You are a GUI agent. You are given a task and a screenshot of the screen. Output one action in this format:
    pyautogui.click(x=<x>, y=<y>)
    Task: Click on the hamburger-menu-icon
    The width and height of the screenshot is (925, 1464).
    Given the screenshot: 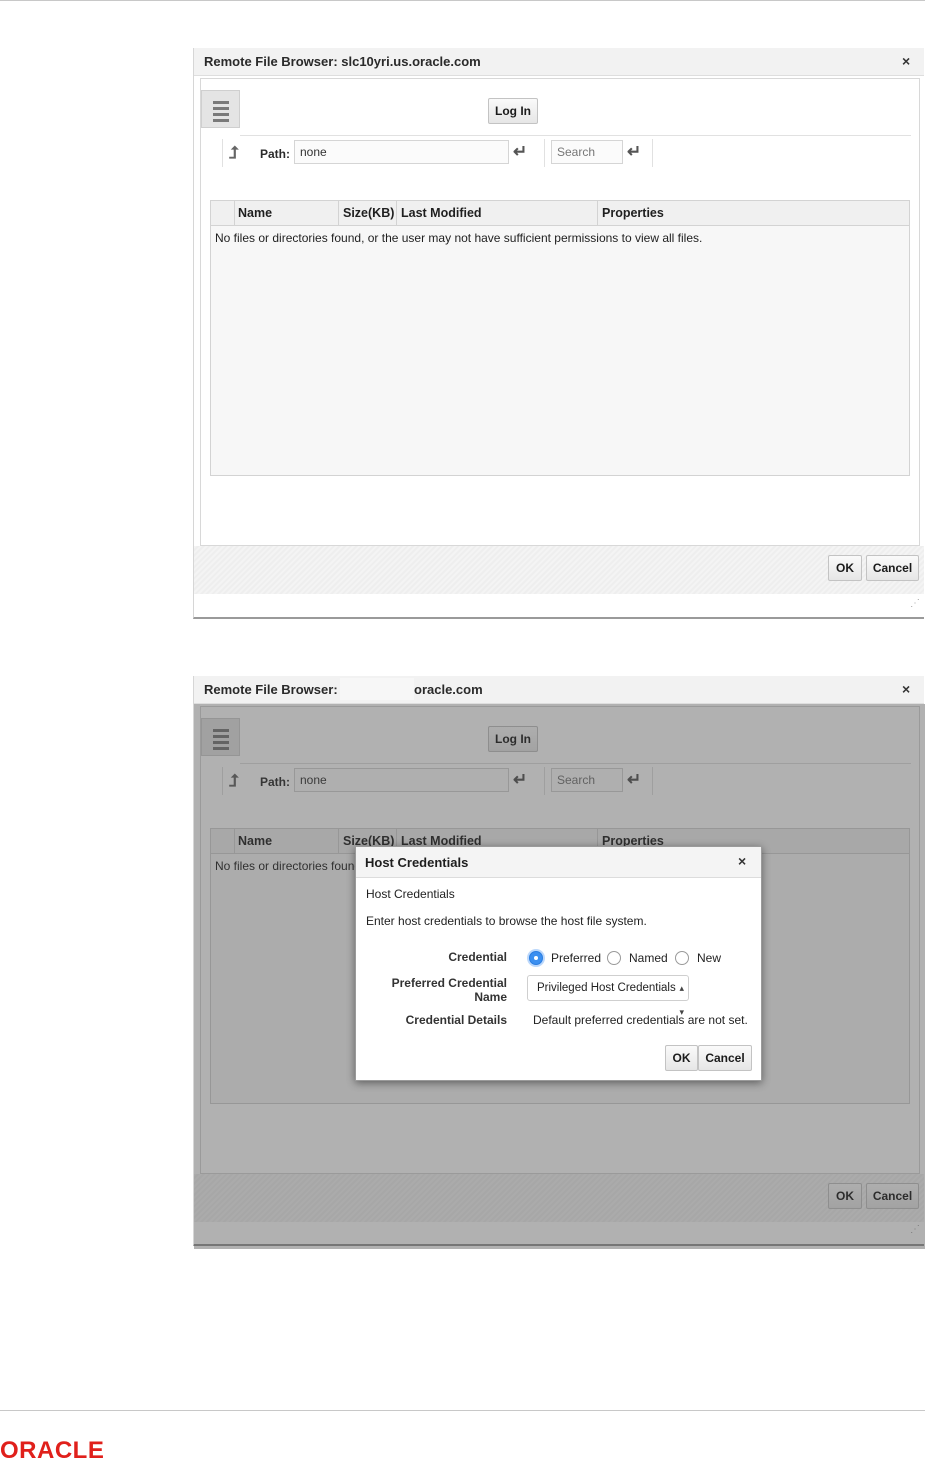 What is the action you would take?
    pyautogui.click(x=220, y=109)
    